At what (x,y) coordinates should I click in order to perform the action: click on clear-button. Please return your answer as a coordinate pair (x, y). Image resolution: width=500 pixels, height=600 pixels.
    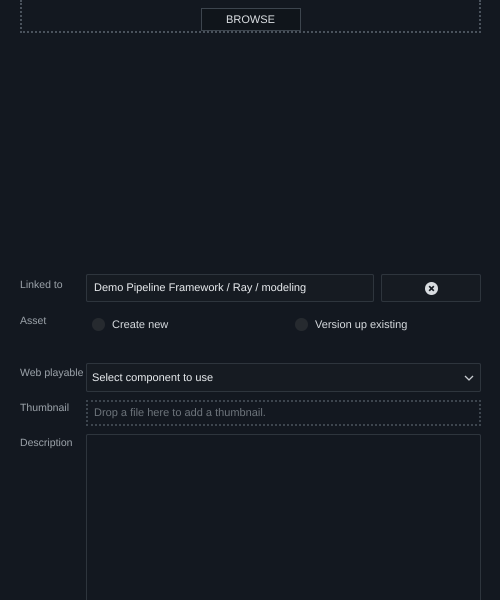
    Looking at the image, I should click on (431, 288).